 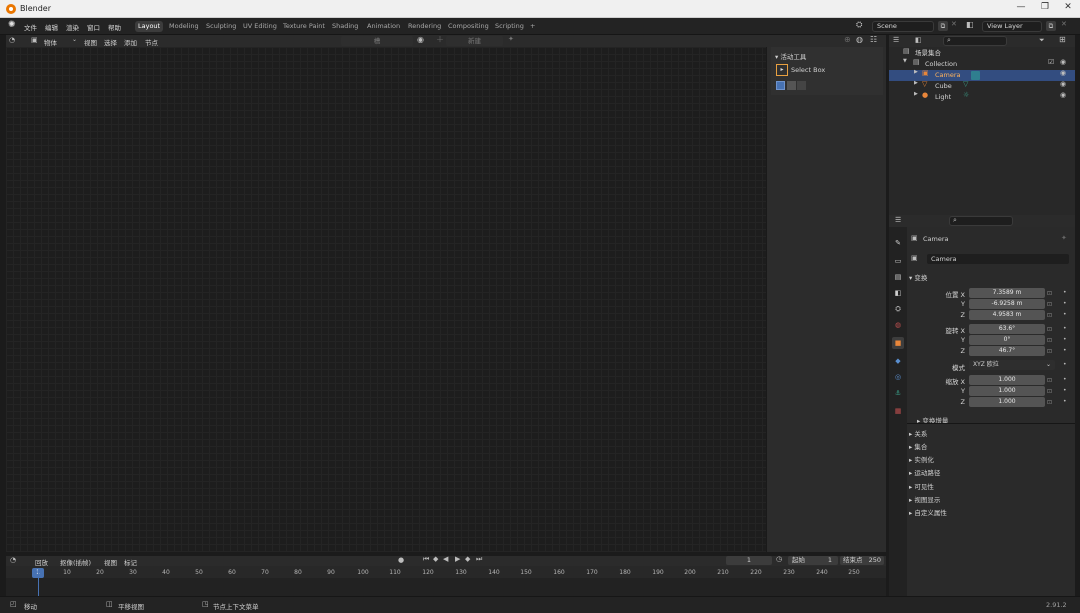 I want to click on workspace-tab-scripting: Scripting, so click(x=509, y=26).